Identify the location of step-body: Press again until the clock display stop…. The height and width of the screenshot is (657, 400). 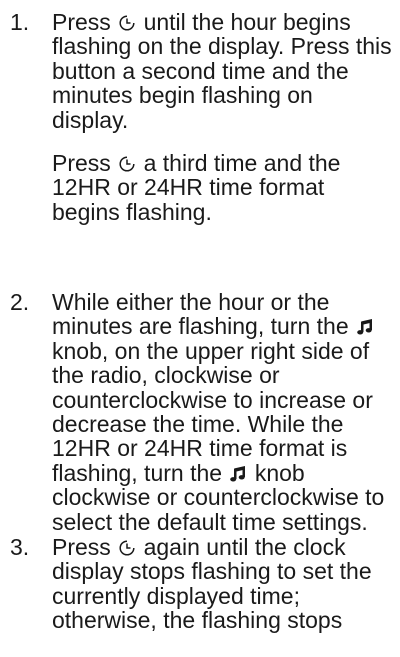
(222, 584).